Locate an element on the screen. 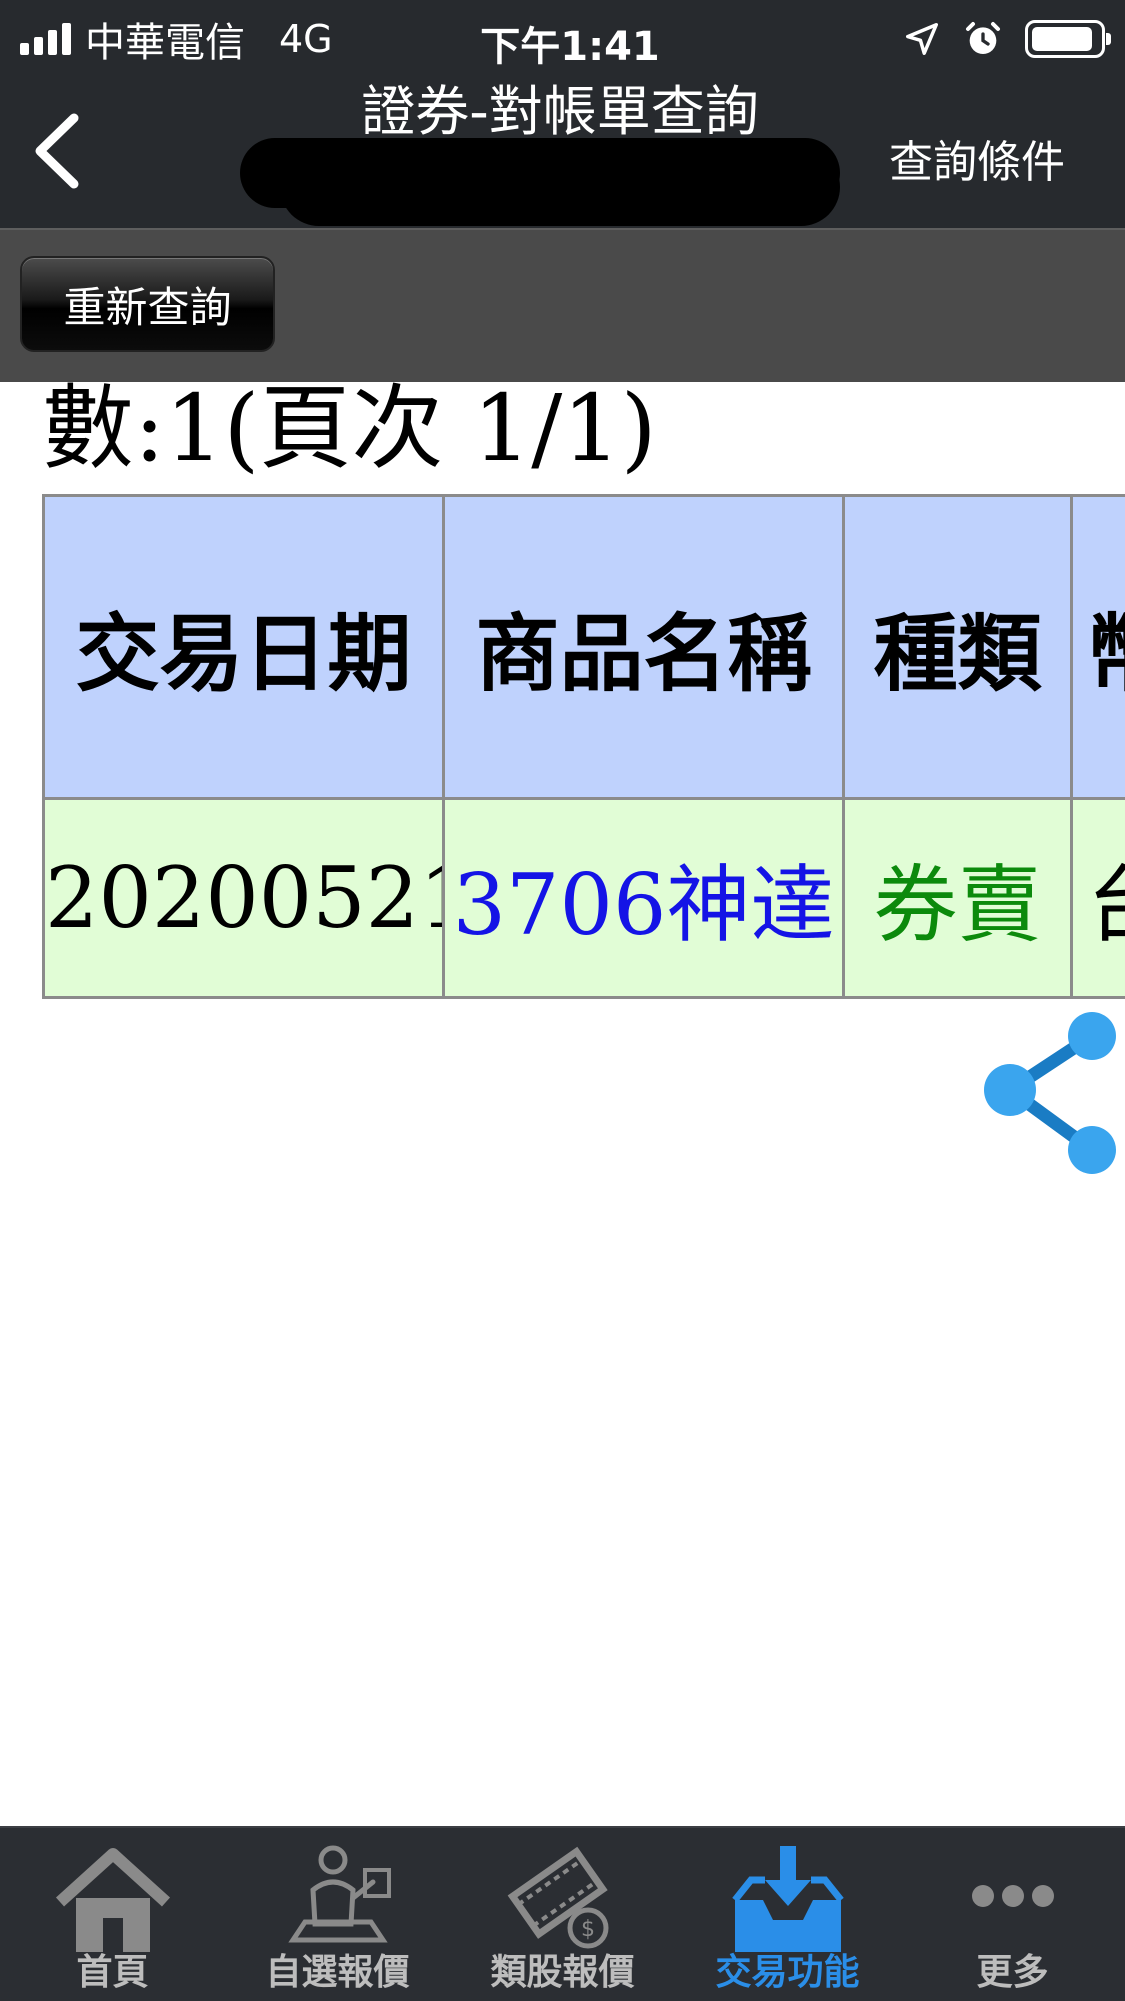 This screenshot has height=2001, width=1125. location-arrow-icon is located at coordinates (922, 39).